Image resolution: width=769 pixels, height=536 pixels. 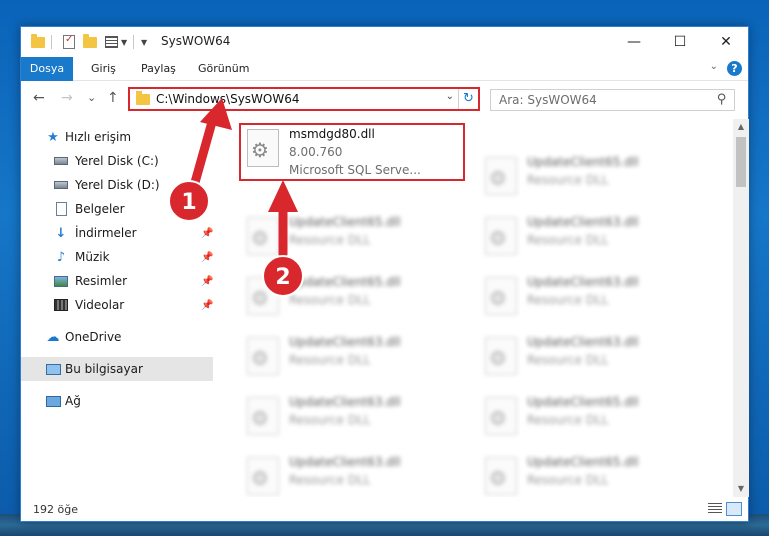 I want to click on status-bar: 192 öğe, so click(x=384, y=510).